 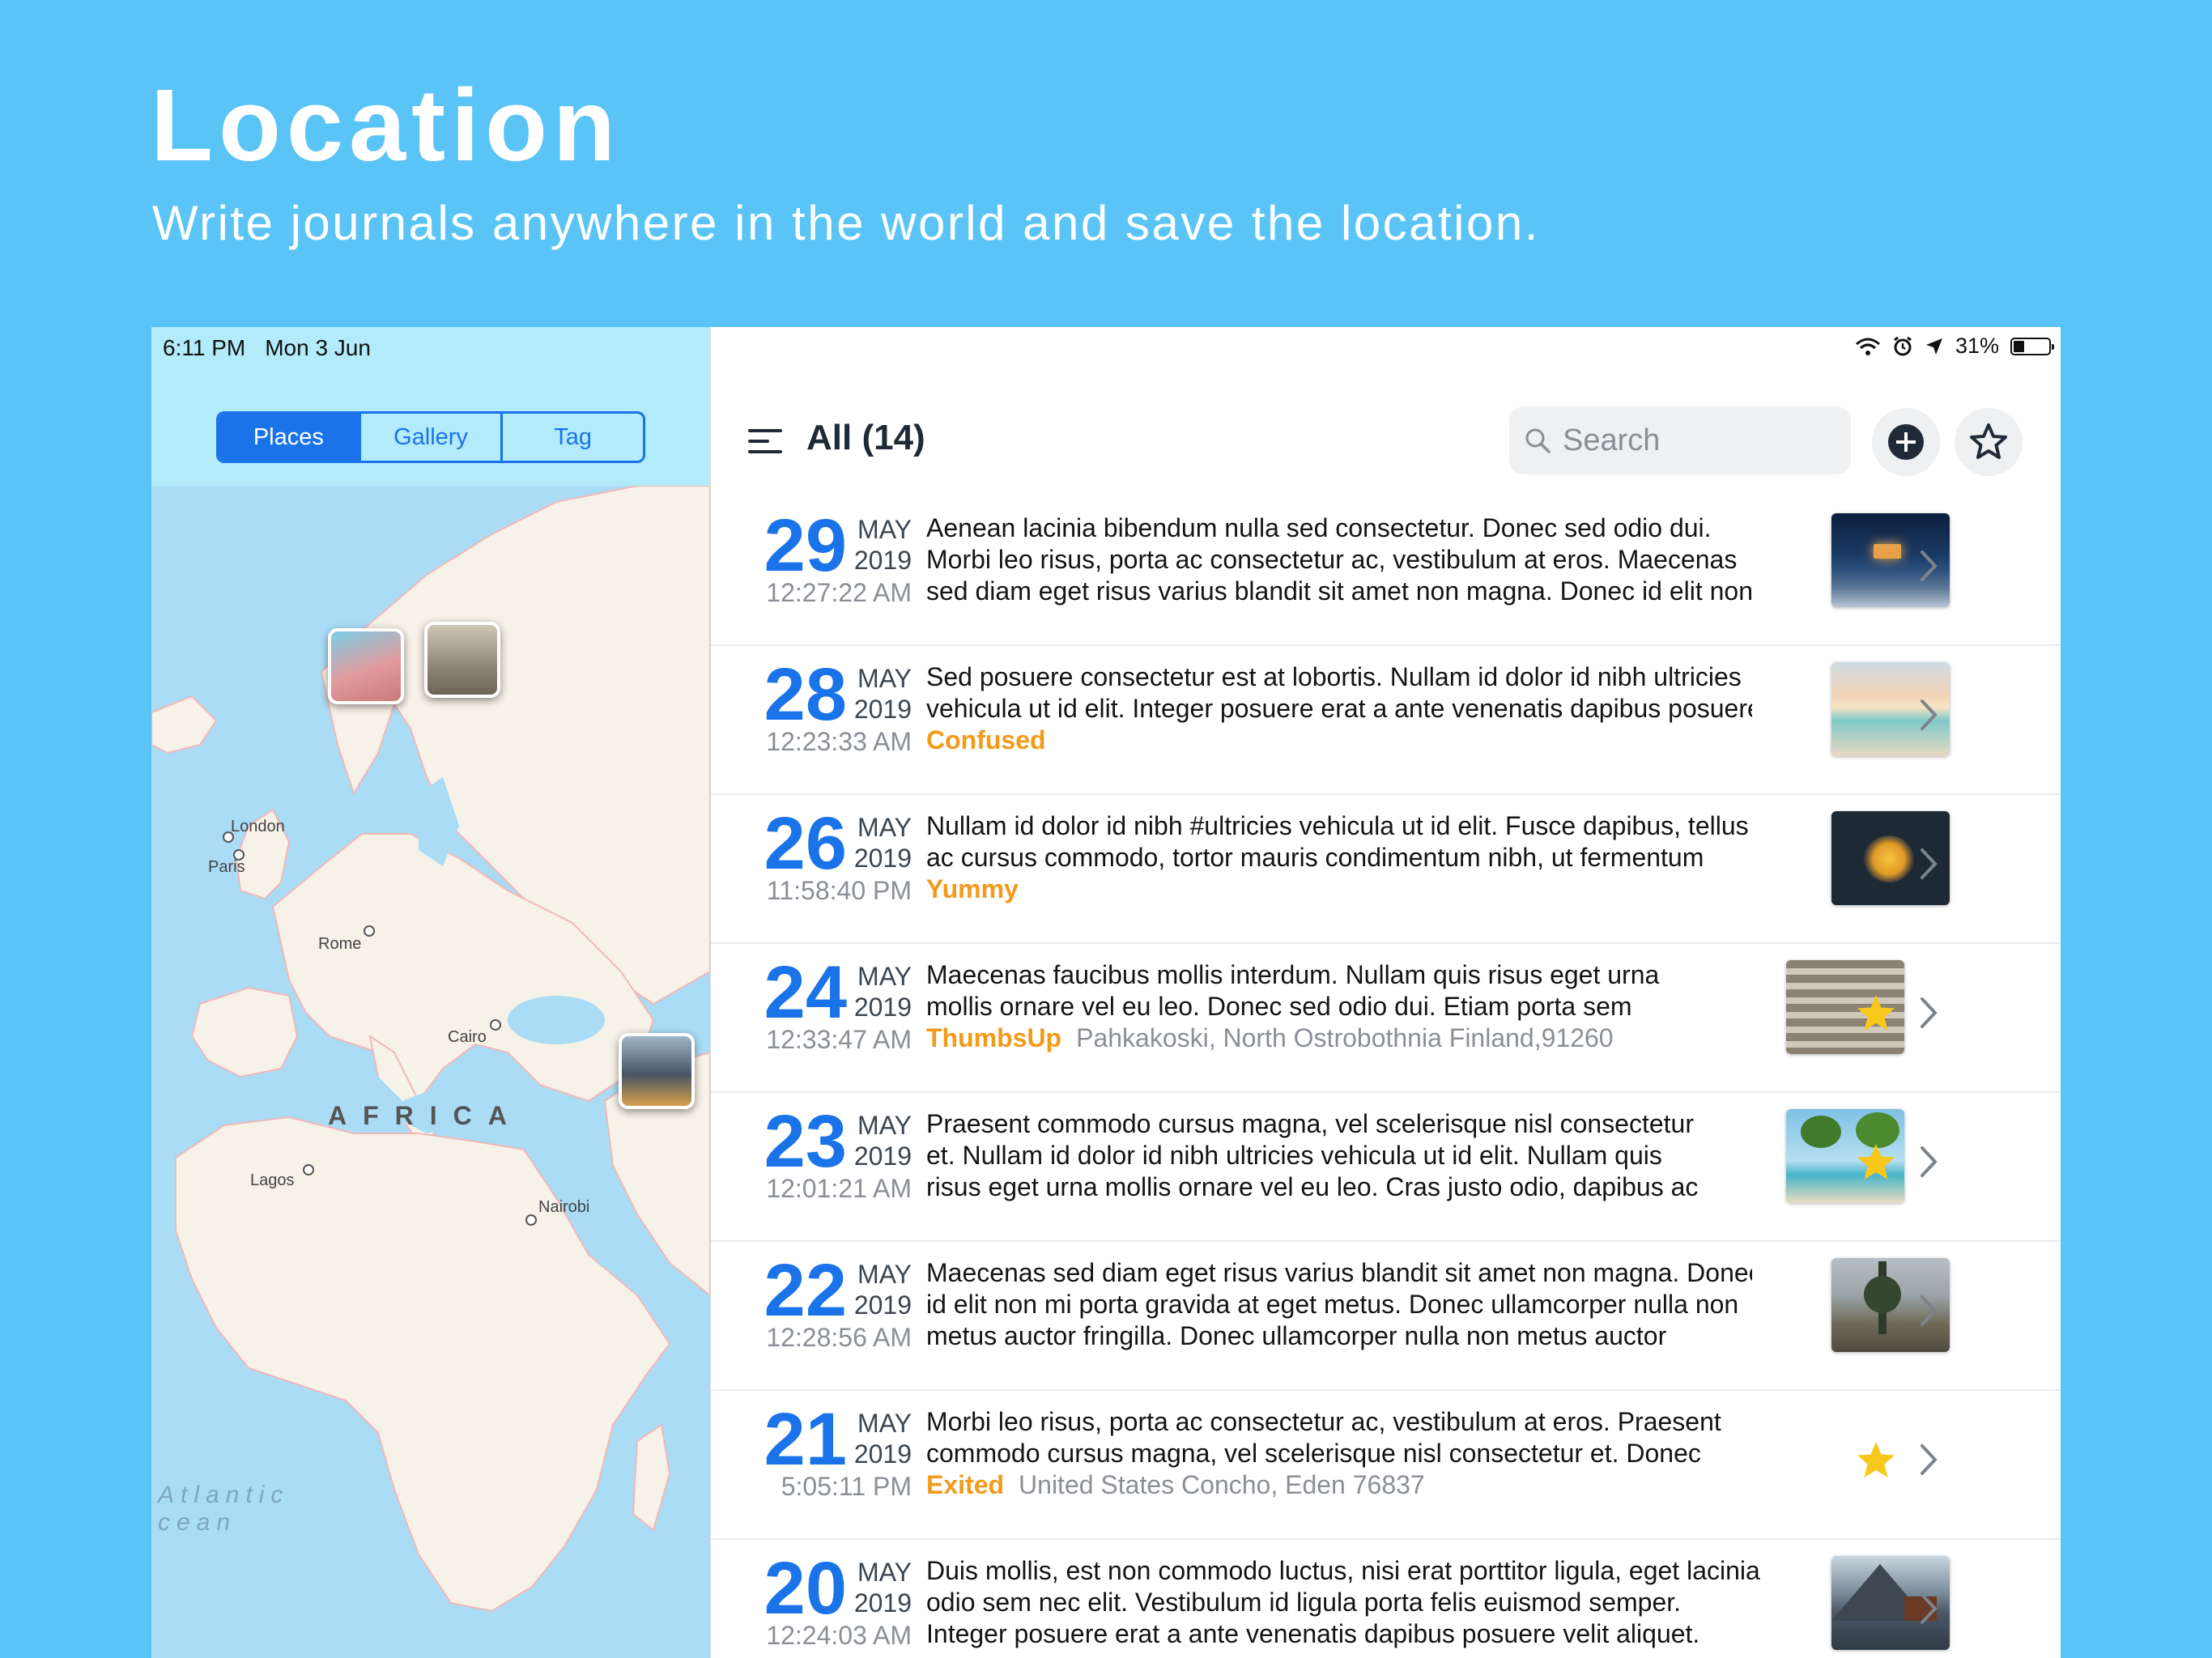 What do you see at coordinates (806, 992) in the screenshot?
I see `entry-day: 24` at bounding box center [806, 992].